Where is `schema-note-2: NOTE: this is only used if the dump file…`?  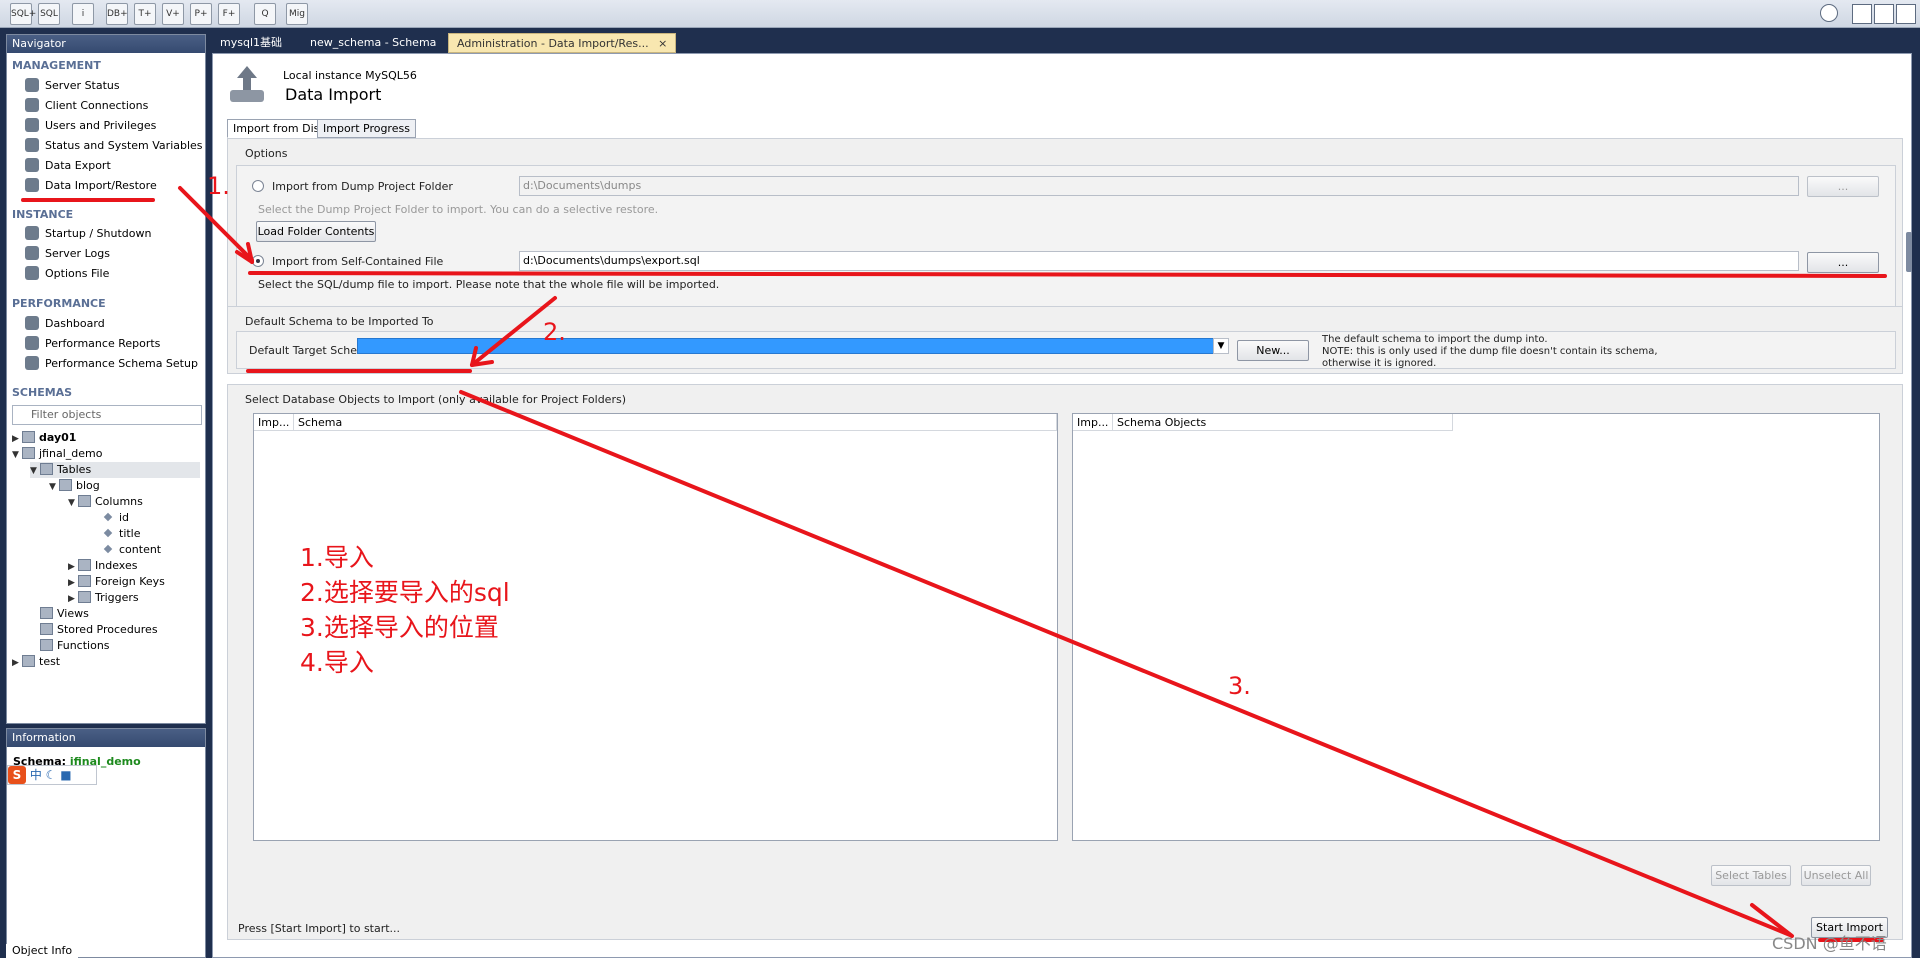 schema-note-2: NOTE: this is only used if the dump file… is located at coordinates (1490, 351).